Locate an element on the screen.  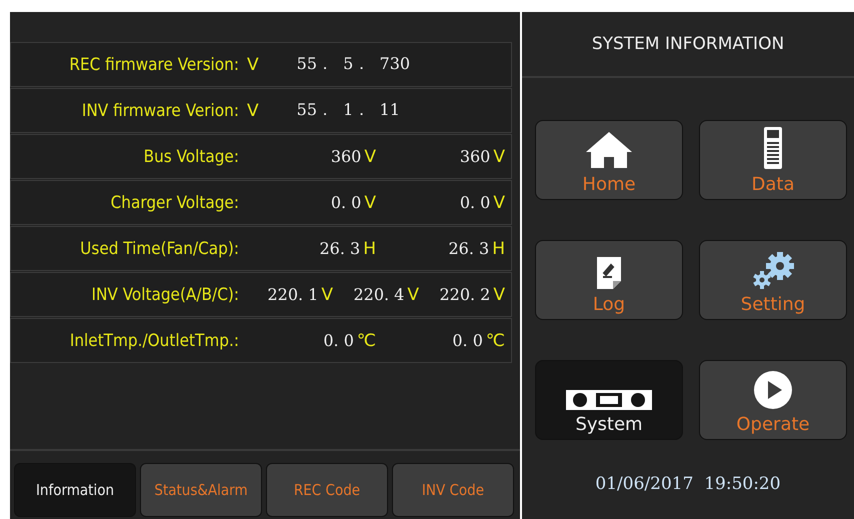
nav-button: Data is located at coordinates (773, 160).